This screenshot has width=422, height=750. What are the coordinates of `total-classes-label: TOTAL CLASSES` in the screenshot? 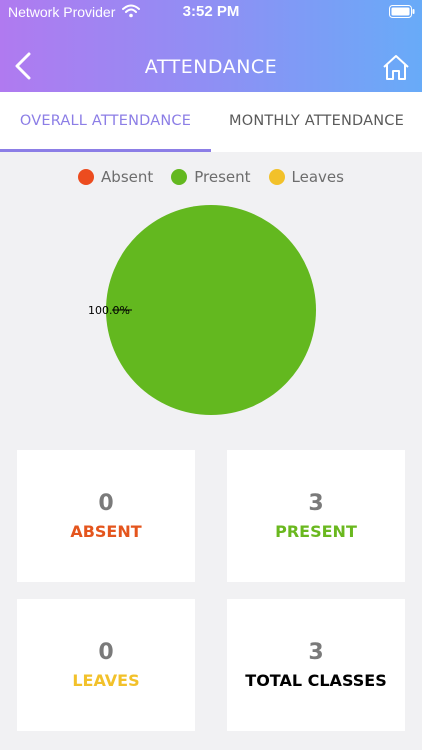 It's located at (316, 680).